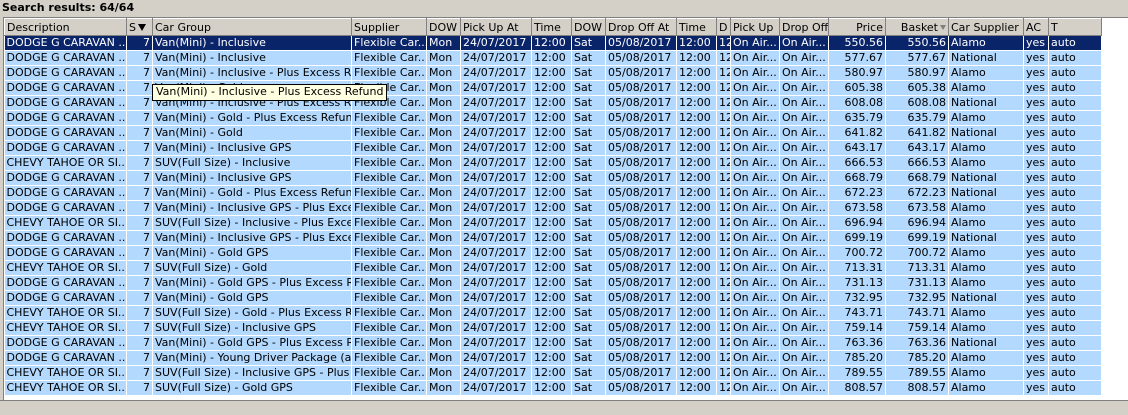 The height and width of the screenshot is (415, 1128). What do you see at coordinates (917, 343) in the screenshot?
I see `cell-basket: 763.36` at bounding box center [917, 343].